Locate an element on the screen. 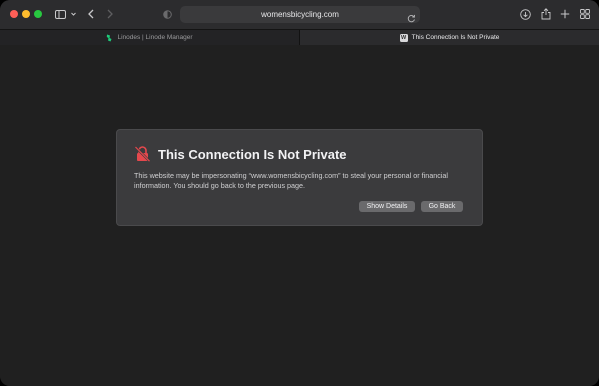 The width and height of the screenshot is (599, 386). share-icon is located at coordinates (546, 14).